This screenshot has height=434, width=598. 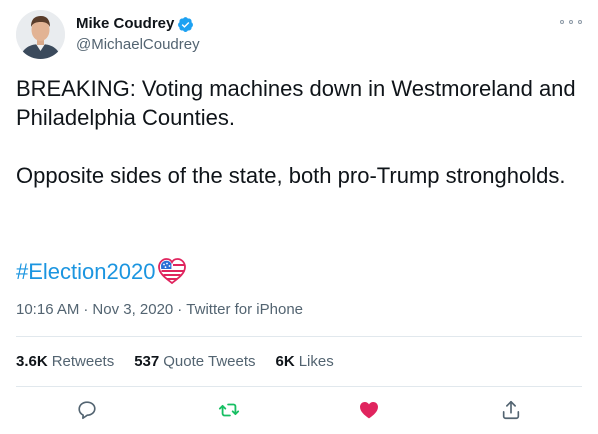 I want to click on retweets-stat: 3.6K Retweets, so click(x=65, y=361).